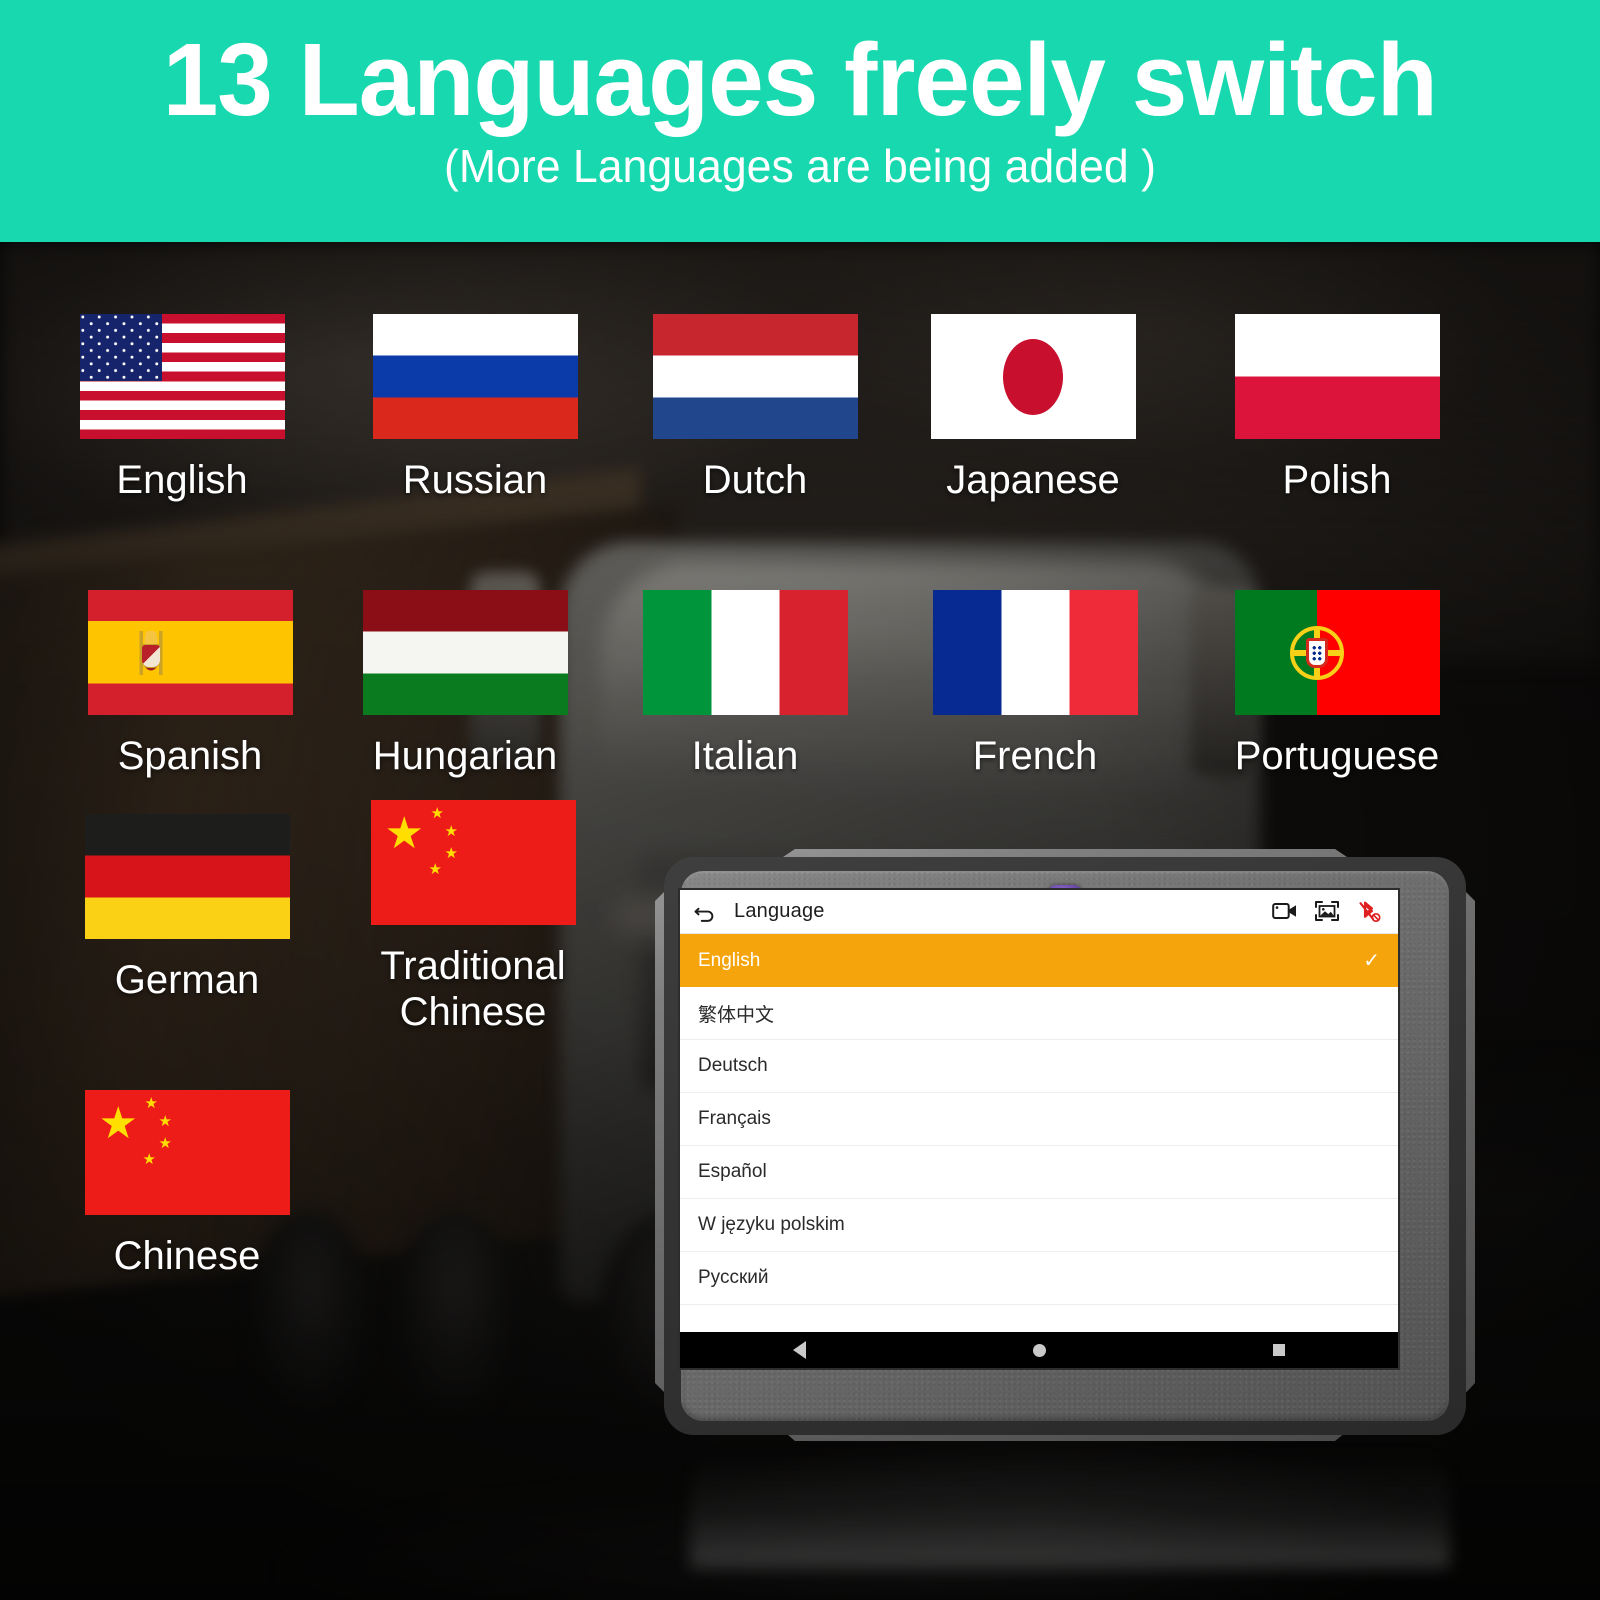 This screenshot has height=1600, width=1600. What do you see at coordinates (1278, 1350) in the screenshot?
I see `android-recents-button` at bounding box center [1278, 1350].